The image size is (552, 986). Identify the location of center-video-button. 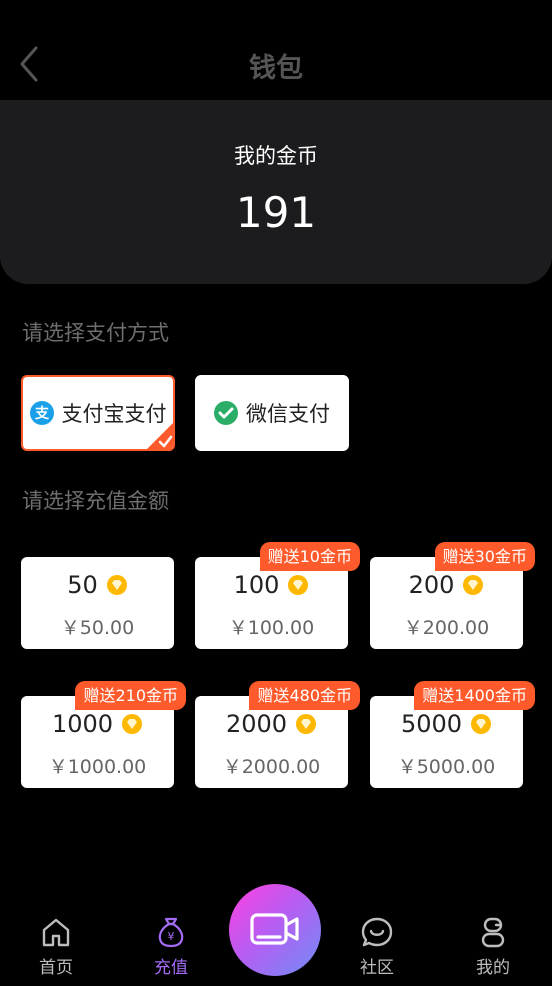
(275, 930).